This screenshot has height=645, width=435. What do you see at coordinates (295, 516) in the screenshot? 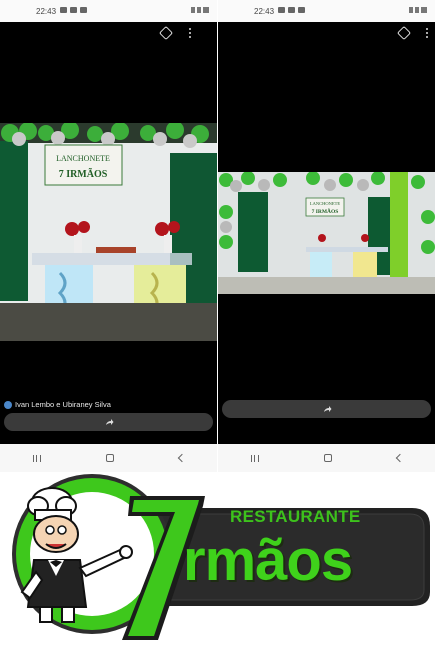
I see `brand-word-restaurante: RESTAURANTE` at bounding box center [295, 516].